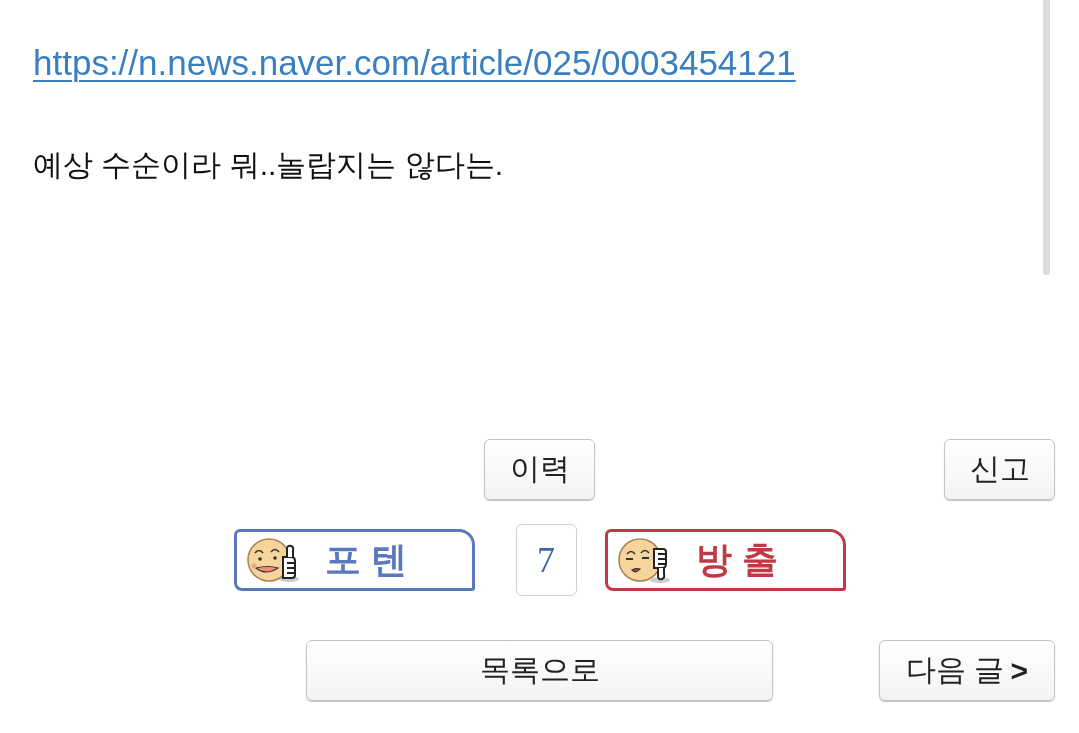 This screenshot has height=733, width=1079. What do you see at coordinates (725, 560) in the screenshot?
I see `dislike-button: 방출` at bounding box center [725, 560].